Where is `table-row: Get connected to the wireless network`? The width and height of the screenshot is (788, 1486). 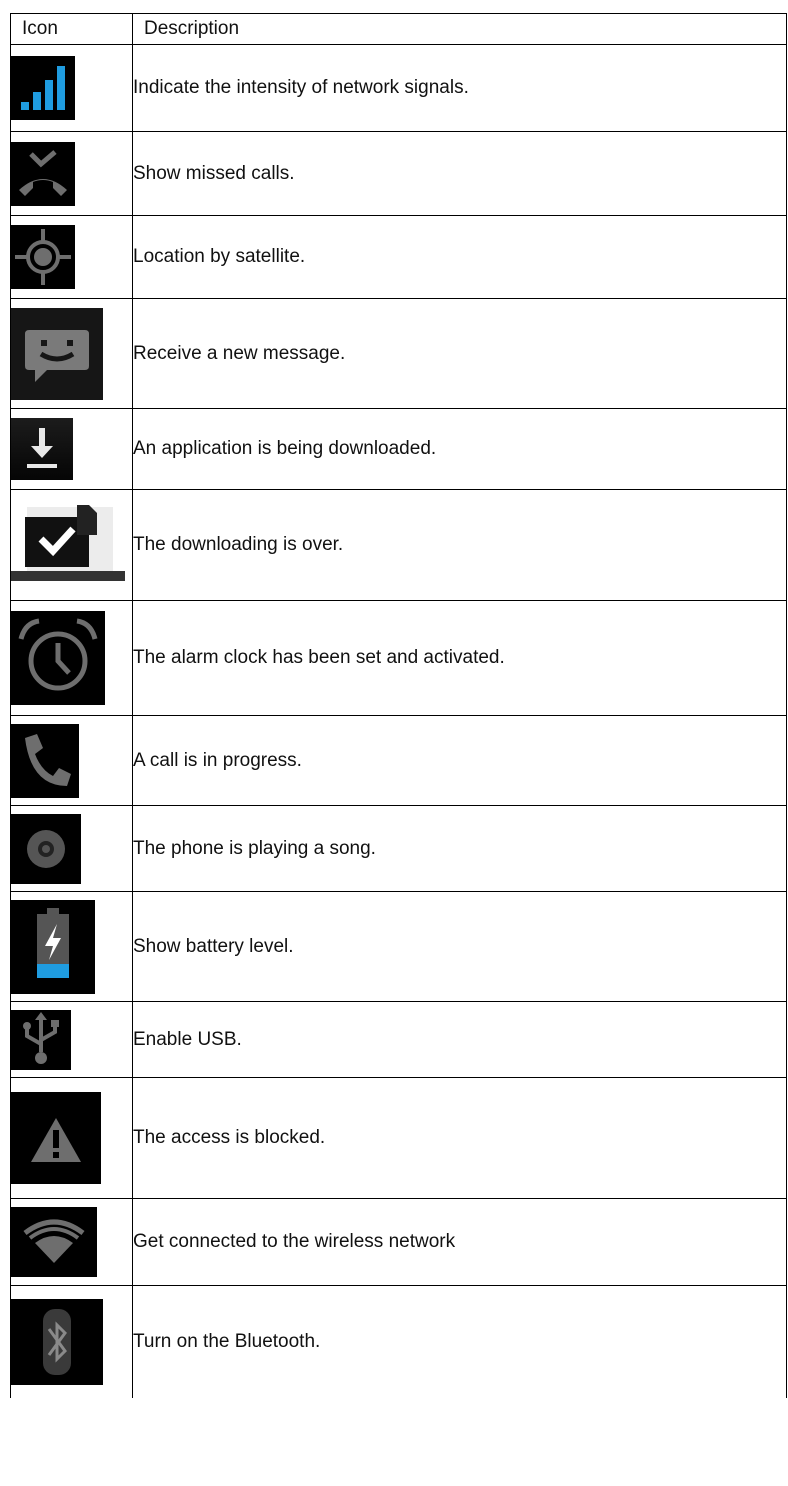 table-row: Get connected to the wireless network is located at coordinates (398, 1242).